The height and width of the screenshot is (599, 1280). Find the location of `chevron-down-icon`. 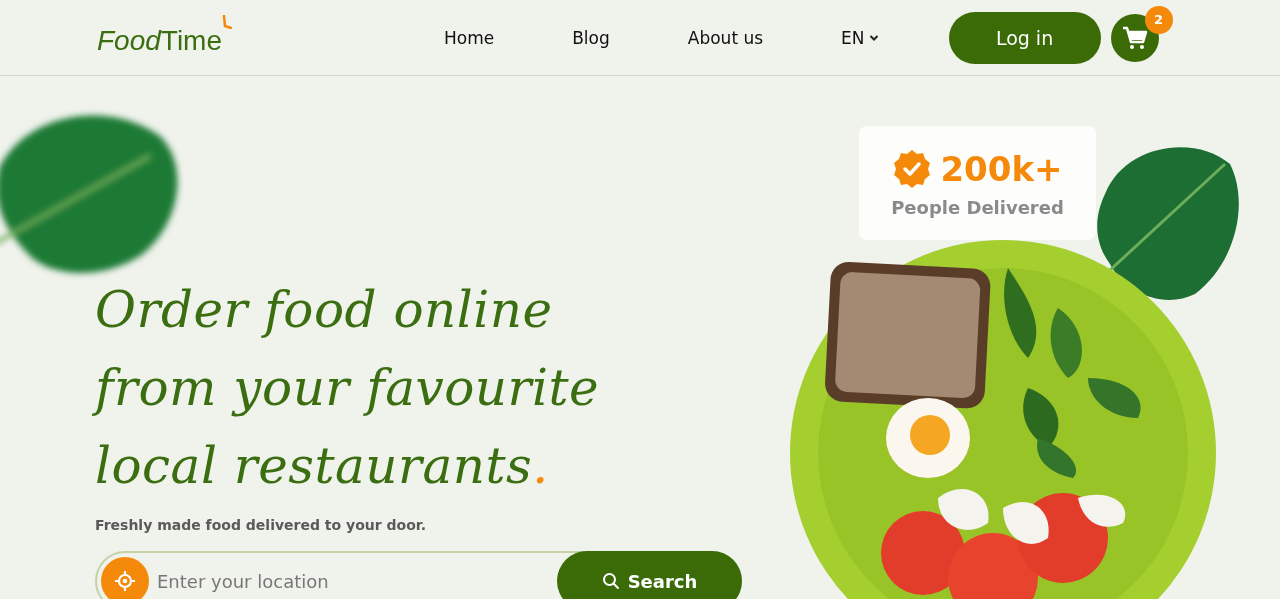

chevron-down-icon is located at coordinates (873, 37).